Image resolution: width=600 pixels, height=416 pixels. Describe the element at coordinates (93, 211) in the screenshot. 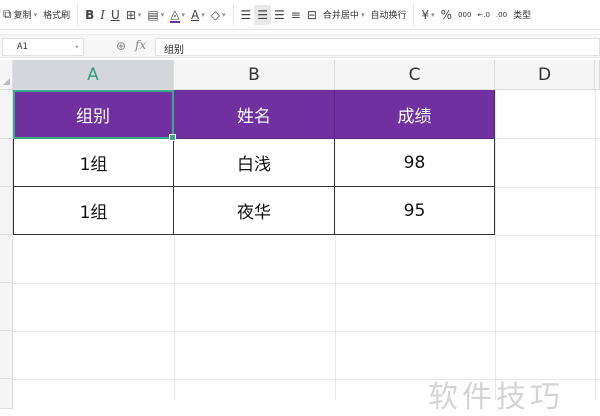

I see `cell-a3: 1组` at that location.